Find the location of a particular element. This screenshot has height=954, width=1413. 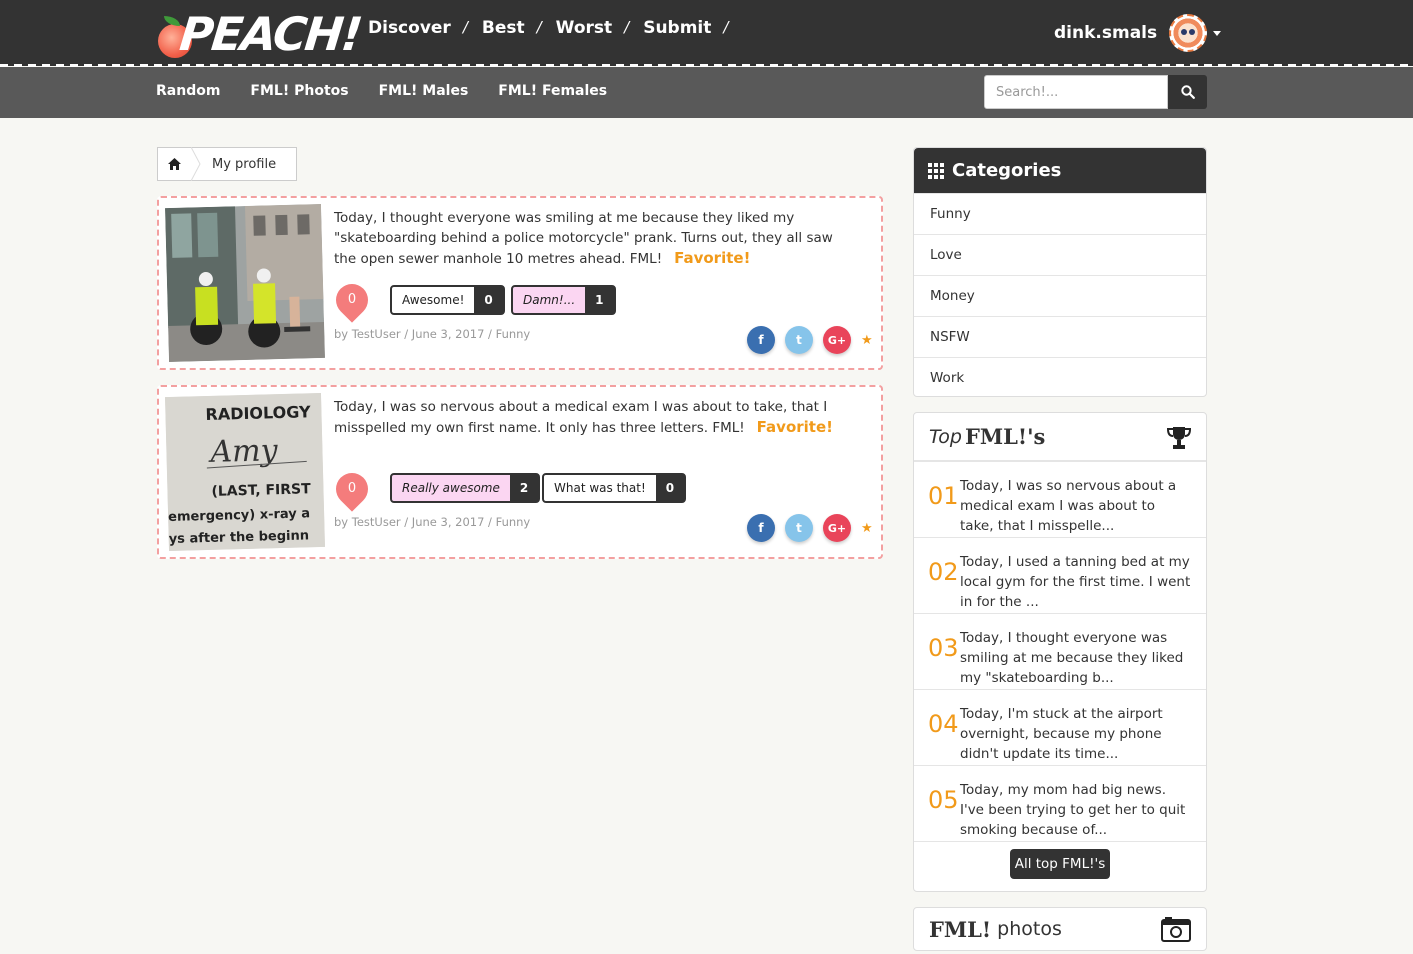

user-menu: dink.smals is located at coordinates (1138, 33).